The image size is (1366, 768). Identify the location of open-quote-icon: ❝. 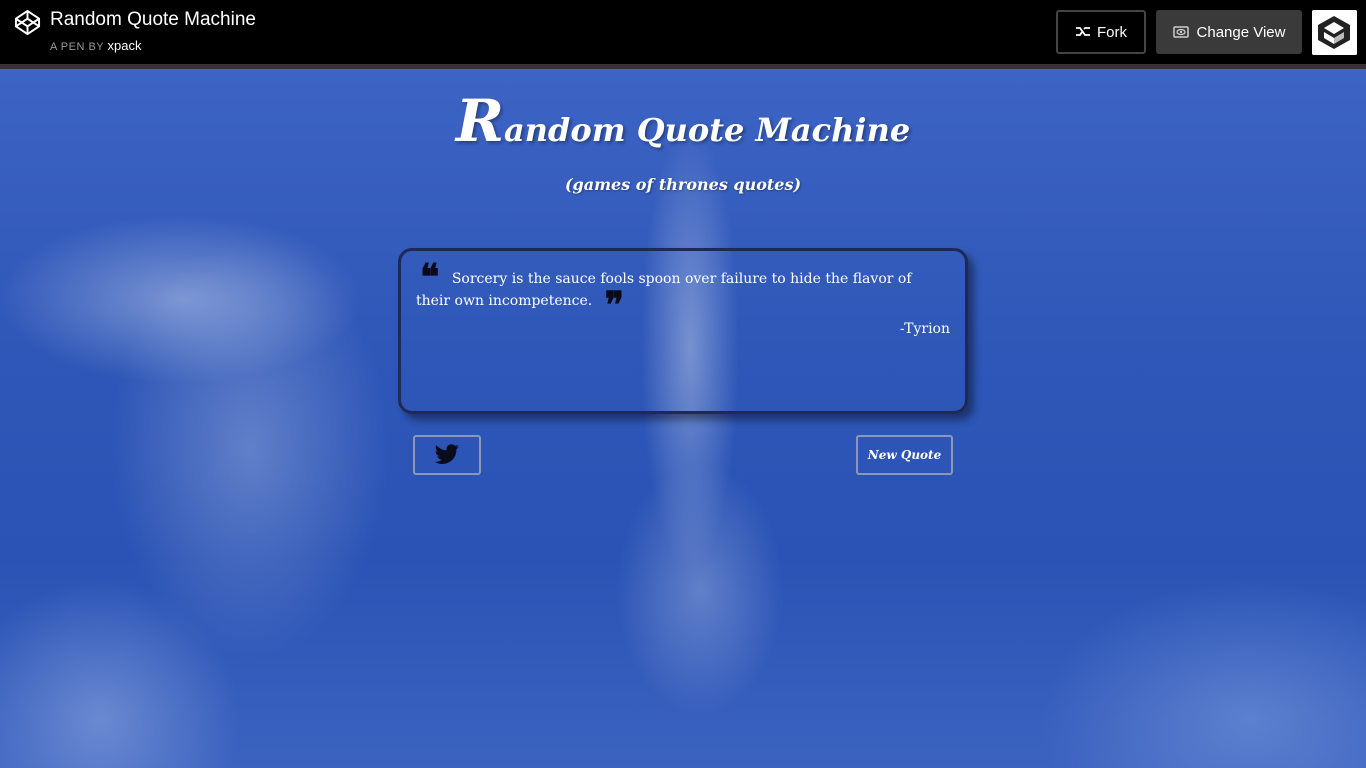
(430, 277).